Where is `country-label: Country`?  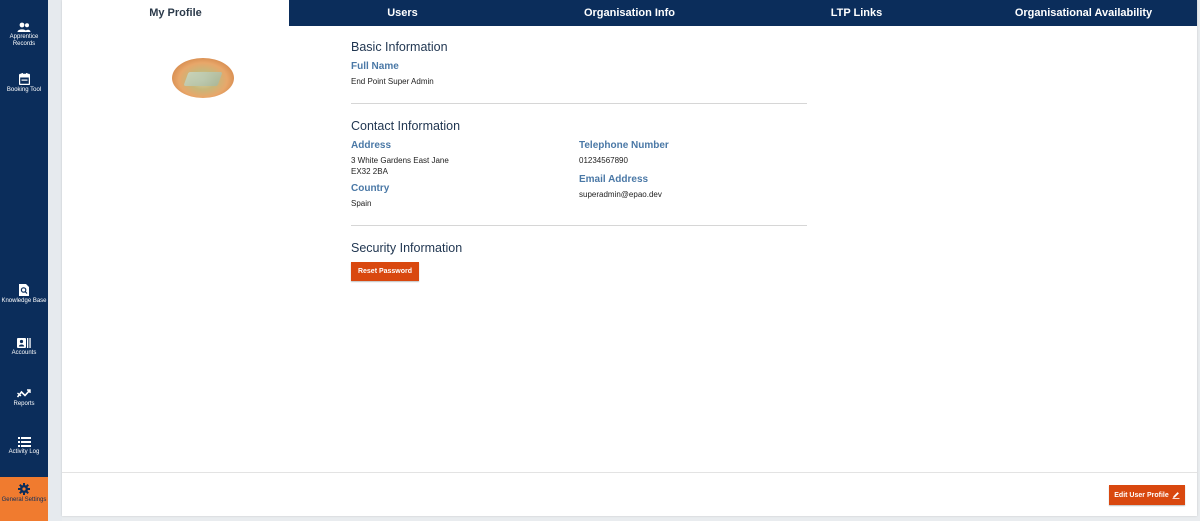 country-label: Country is located at coordinates (370, 188).